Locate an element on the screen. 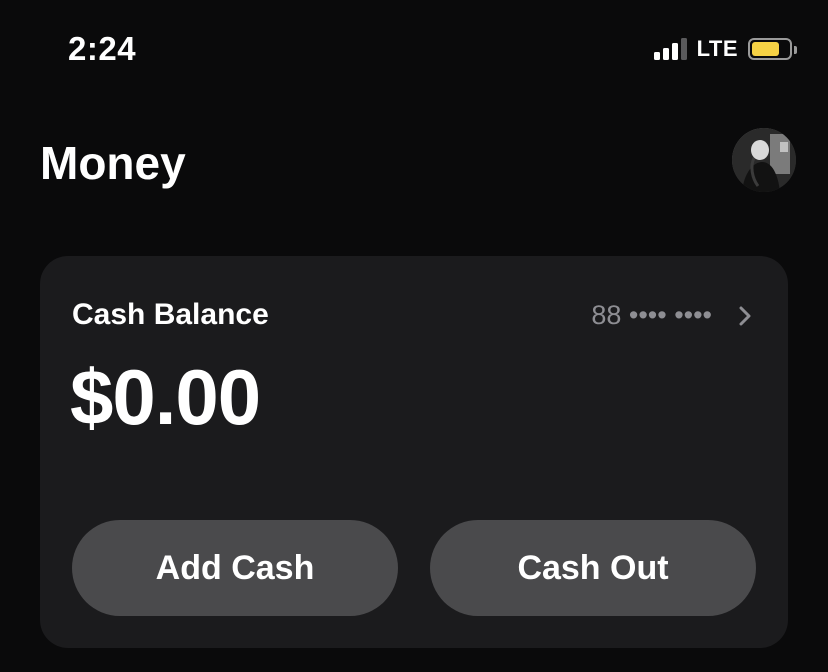 The height and width of the screenshot is (672, 828). status-time: 2:24 is located at coordinates (102, 48).